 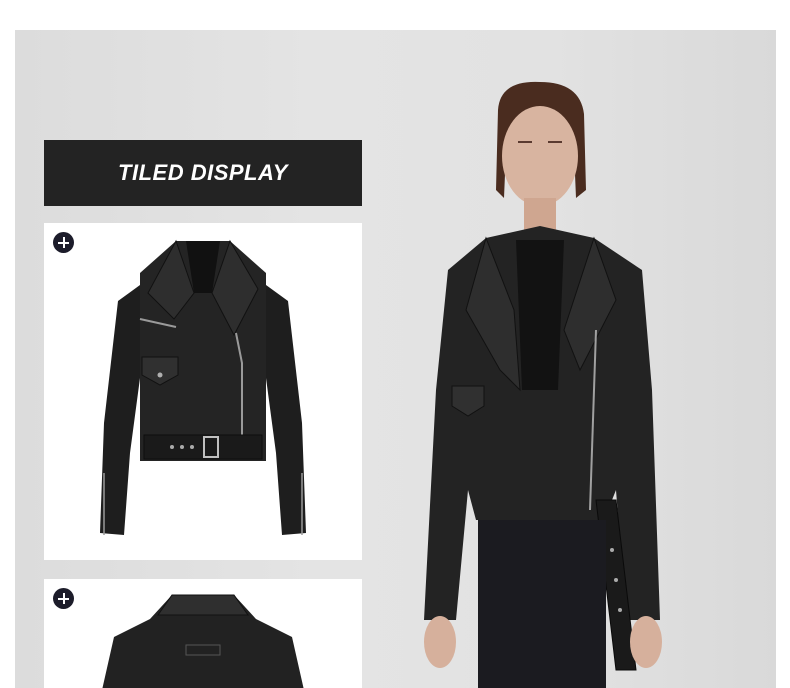 I want to click on jacket-back-image, so click(x=203, y=641).